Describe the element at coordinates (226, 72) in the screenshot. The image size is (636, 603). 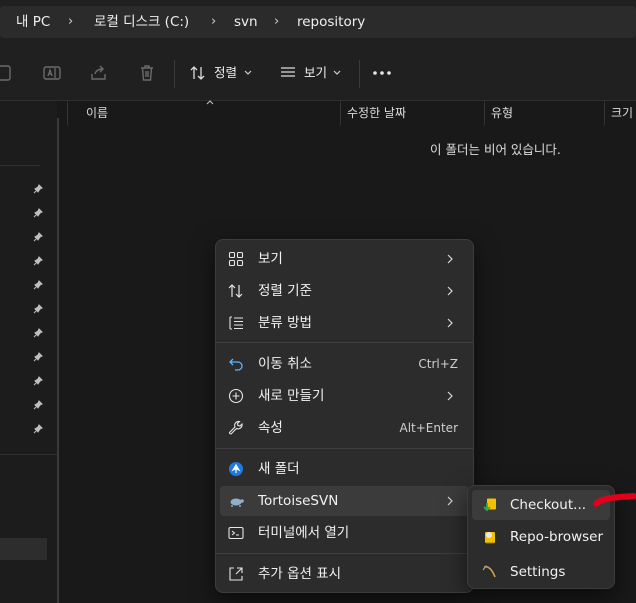
I see `sort-label: 정렬` at that location.